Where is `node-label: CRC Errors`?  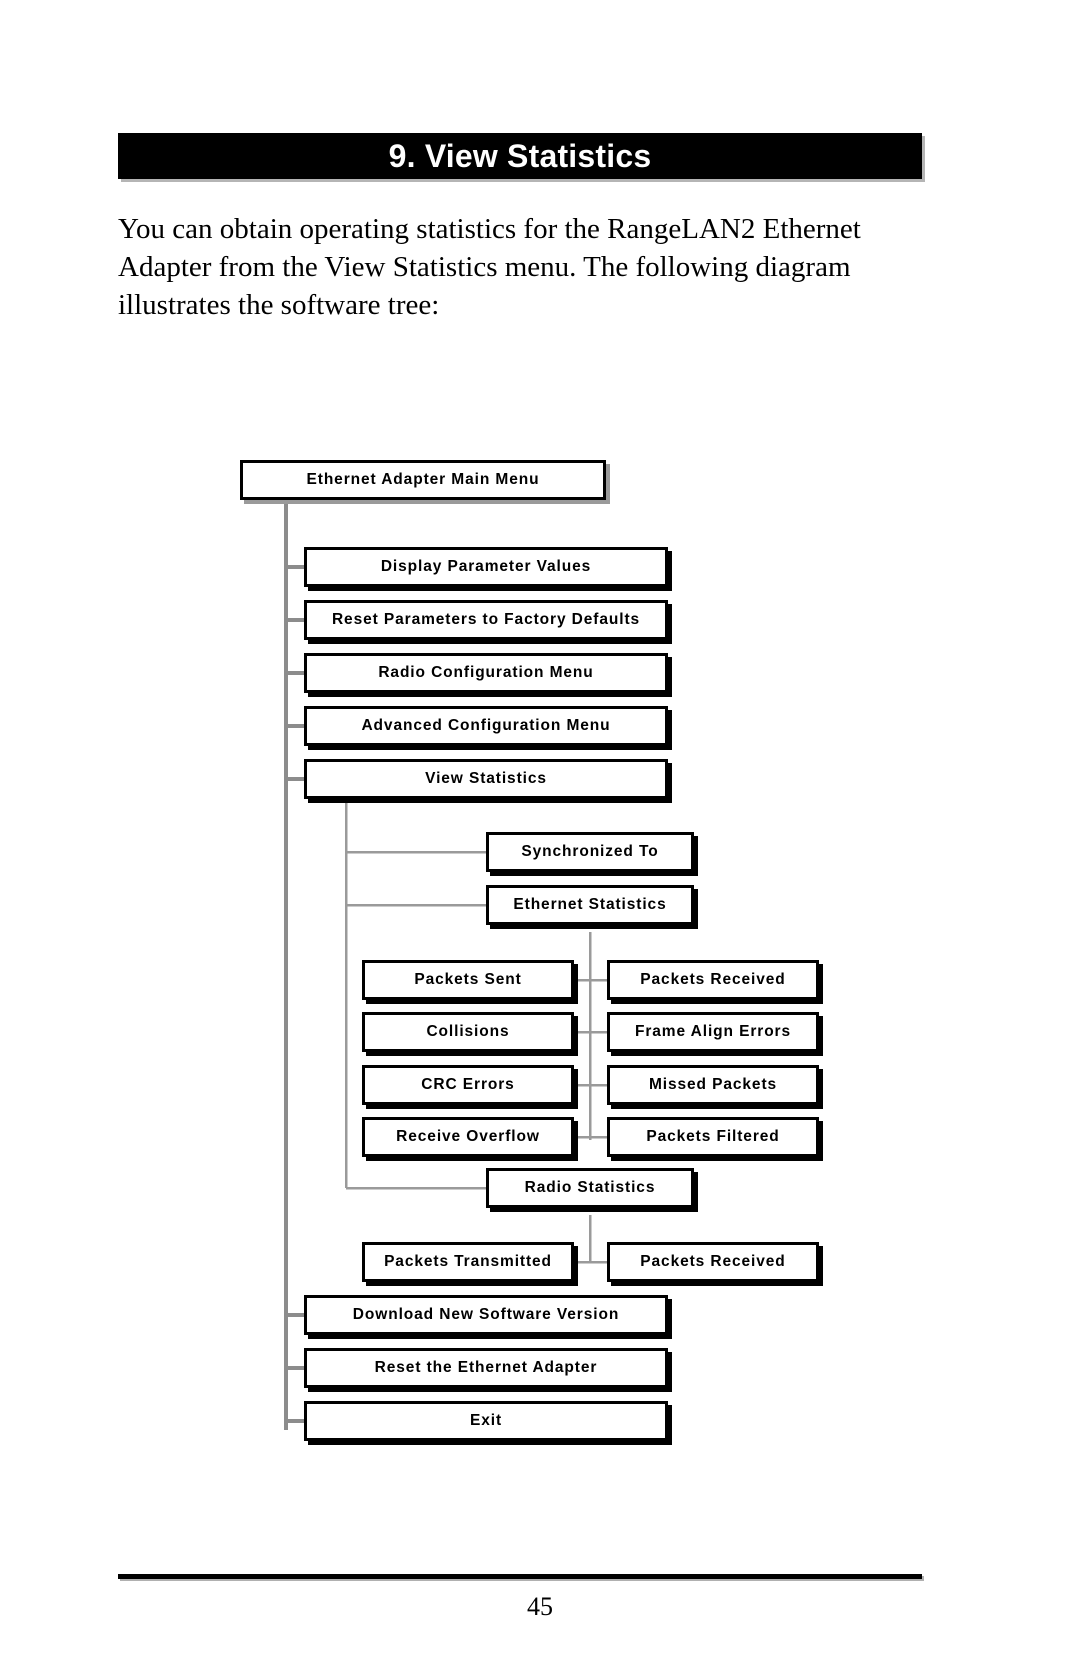
node-label: CRC Errors is located at coordinates (468, 1084).